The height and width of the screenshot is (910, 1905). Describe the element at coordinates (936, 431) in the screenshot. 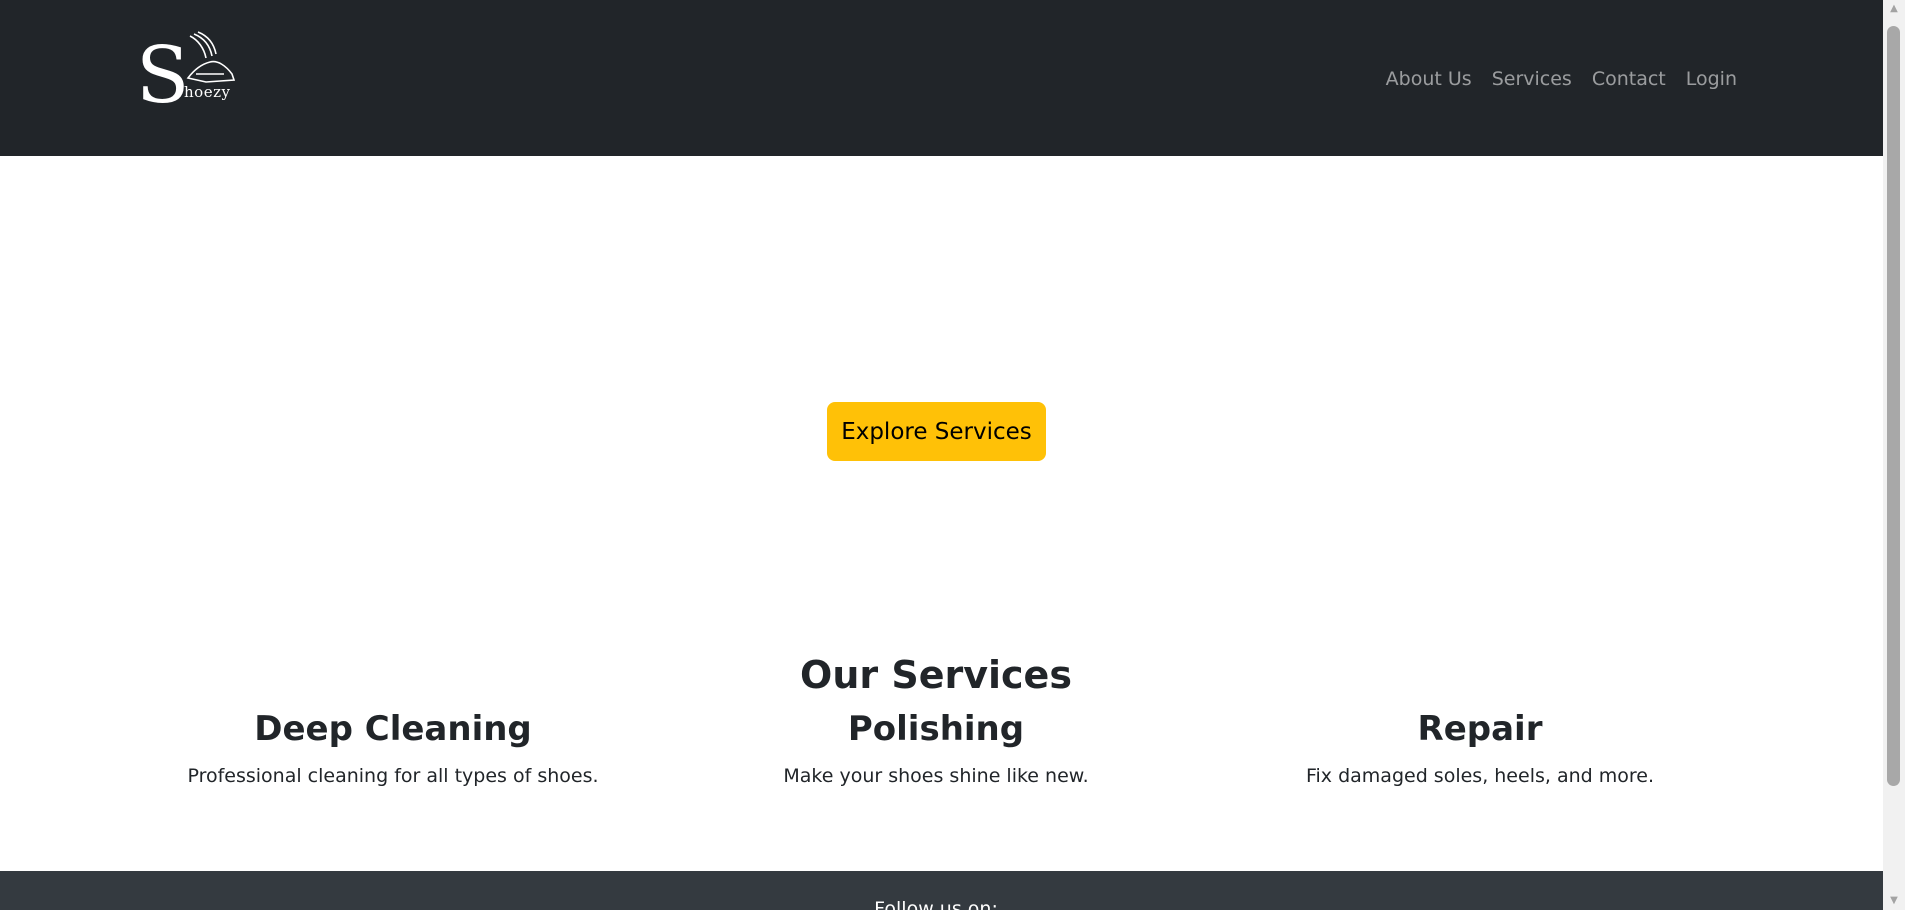

I see `explore-services-button: Explore Services` at that location.